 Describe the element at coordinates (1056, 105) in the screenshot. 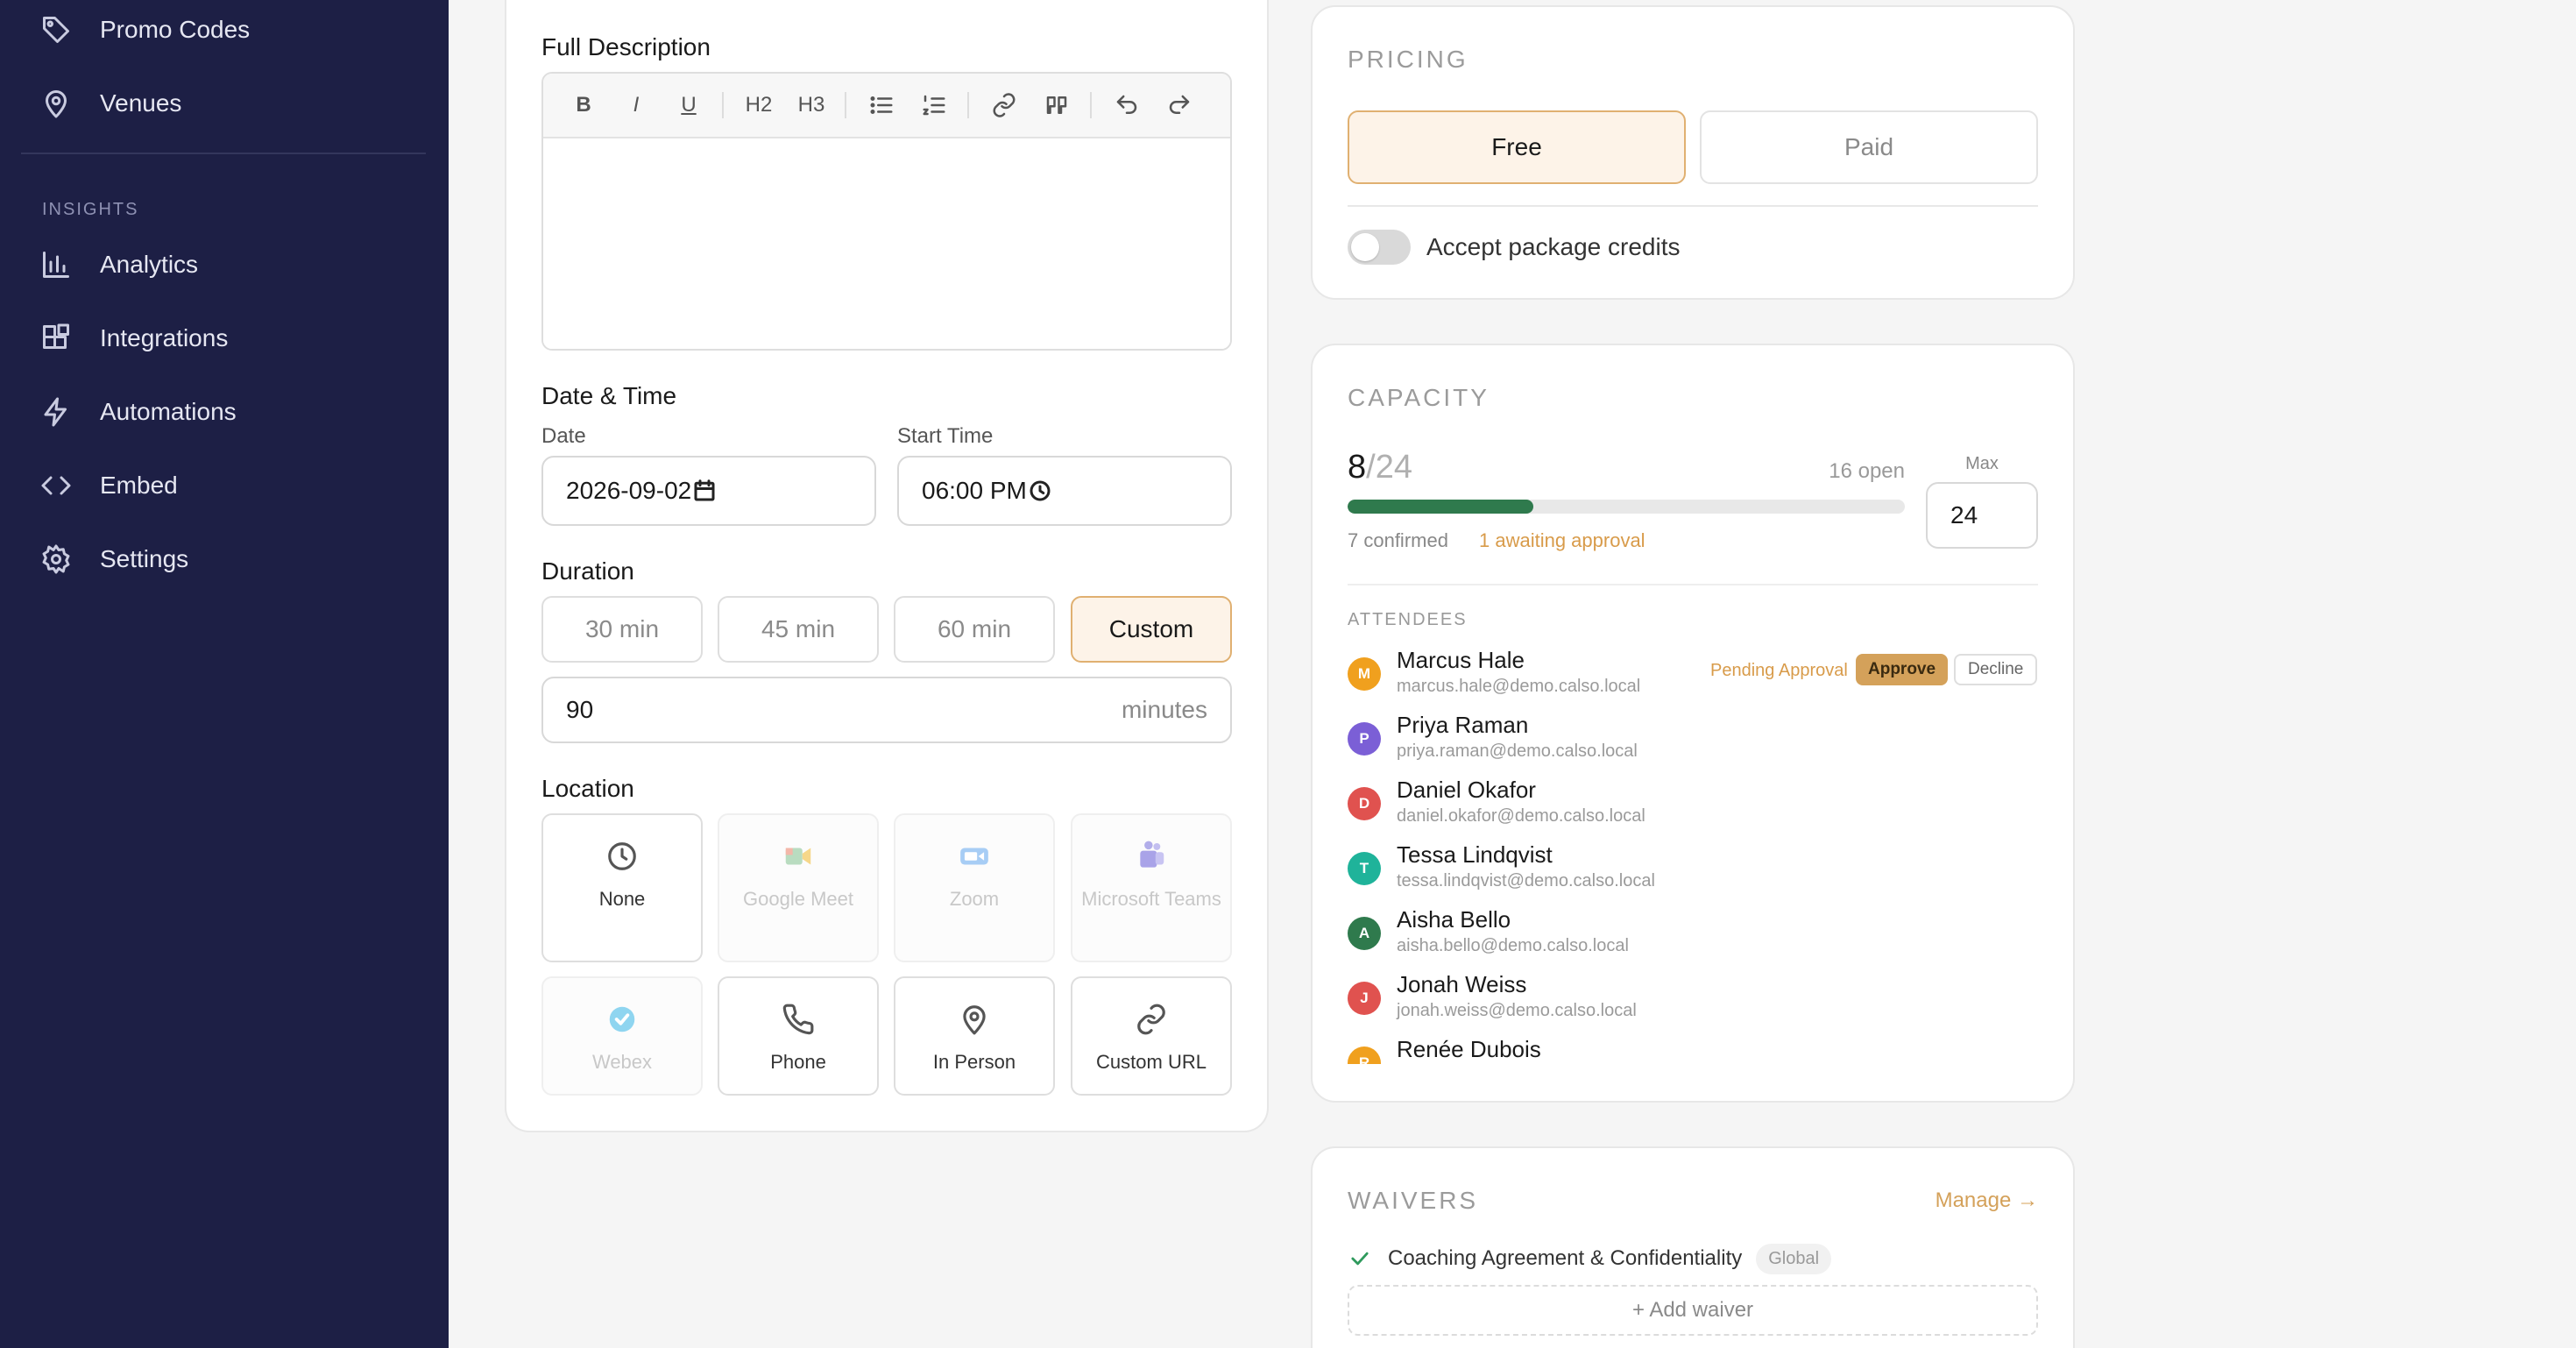

I see `quote-icon` at that location.